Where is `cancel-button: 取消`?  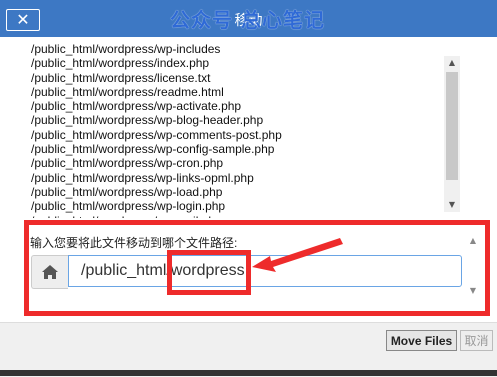
cancel-button: 取消 is located at coordinates (476, 340).